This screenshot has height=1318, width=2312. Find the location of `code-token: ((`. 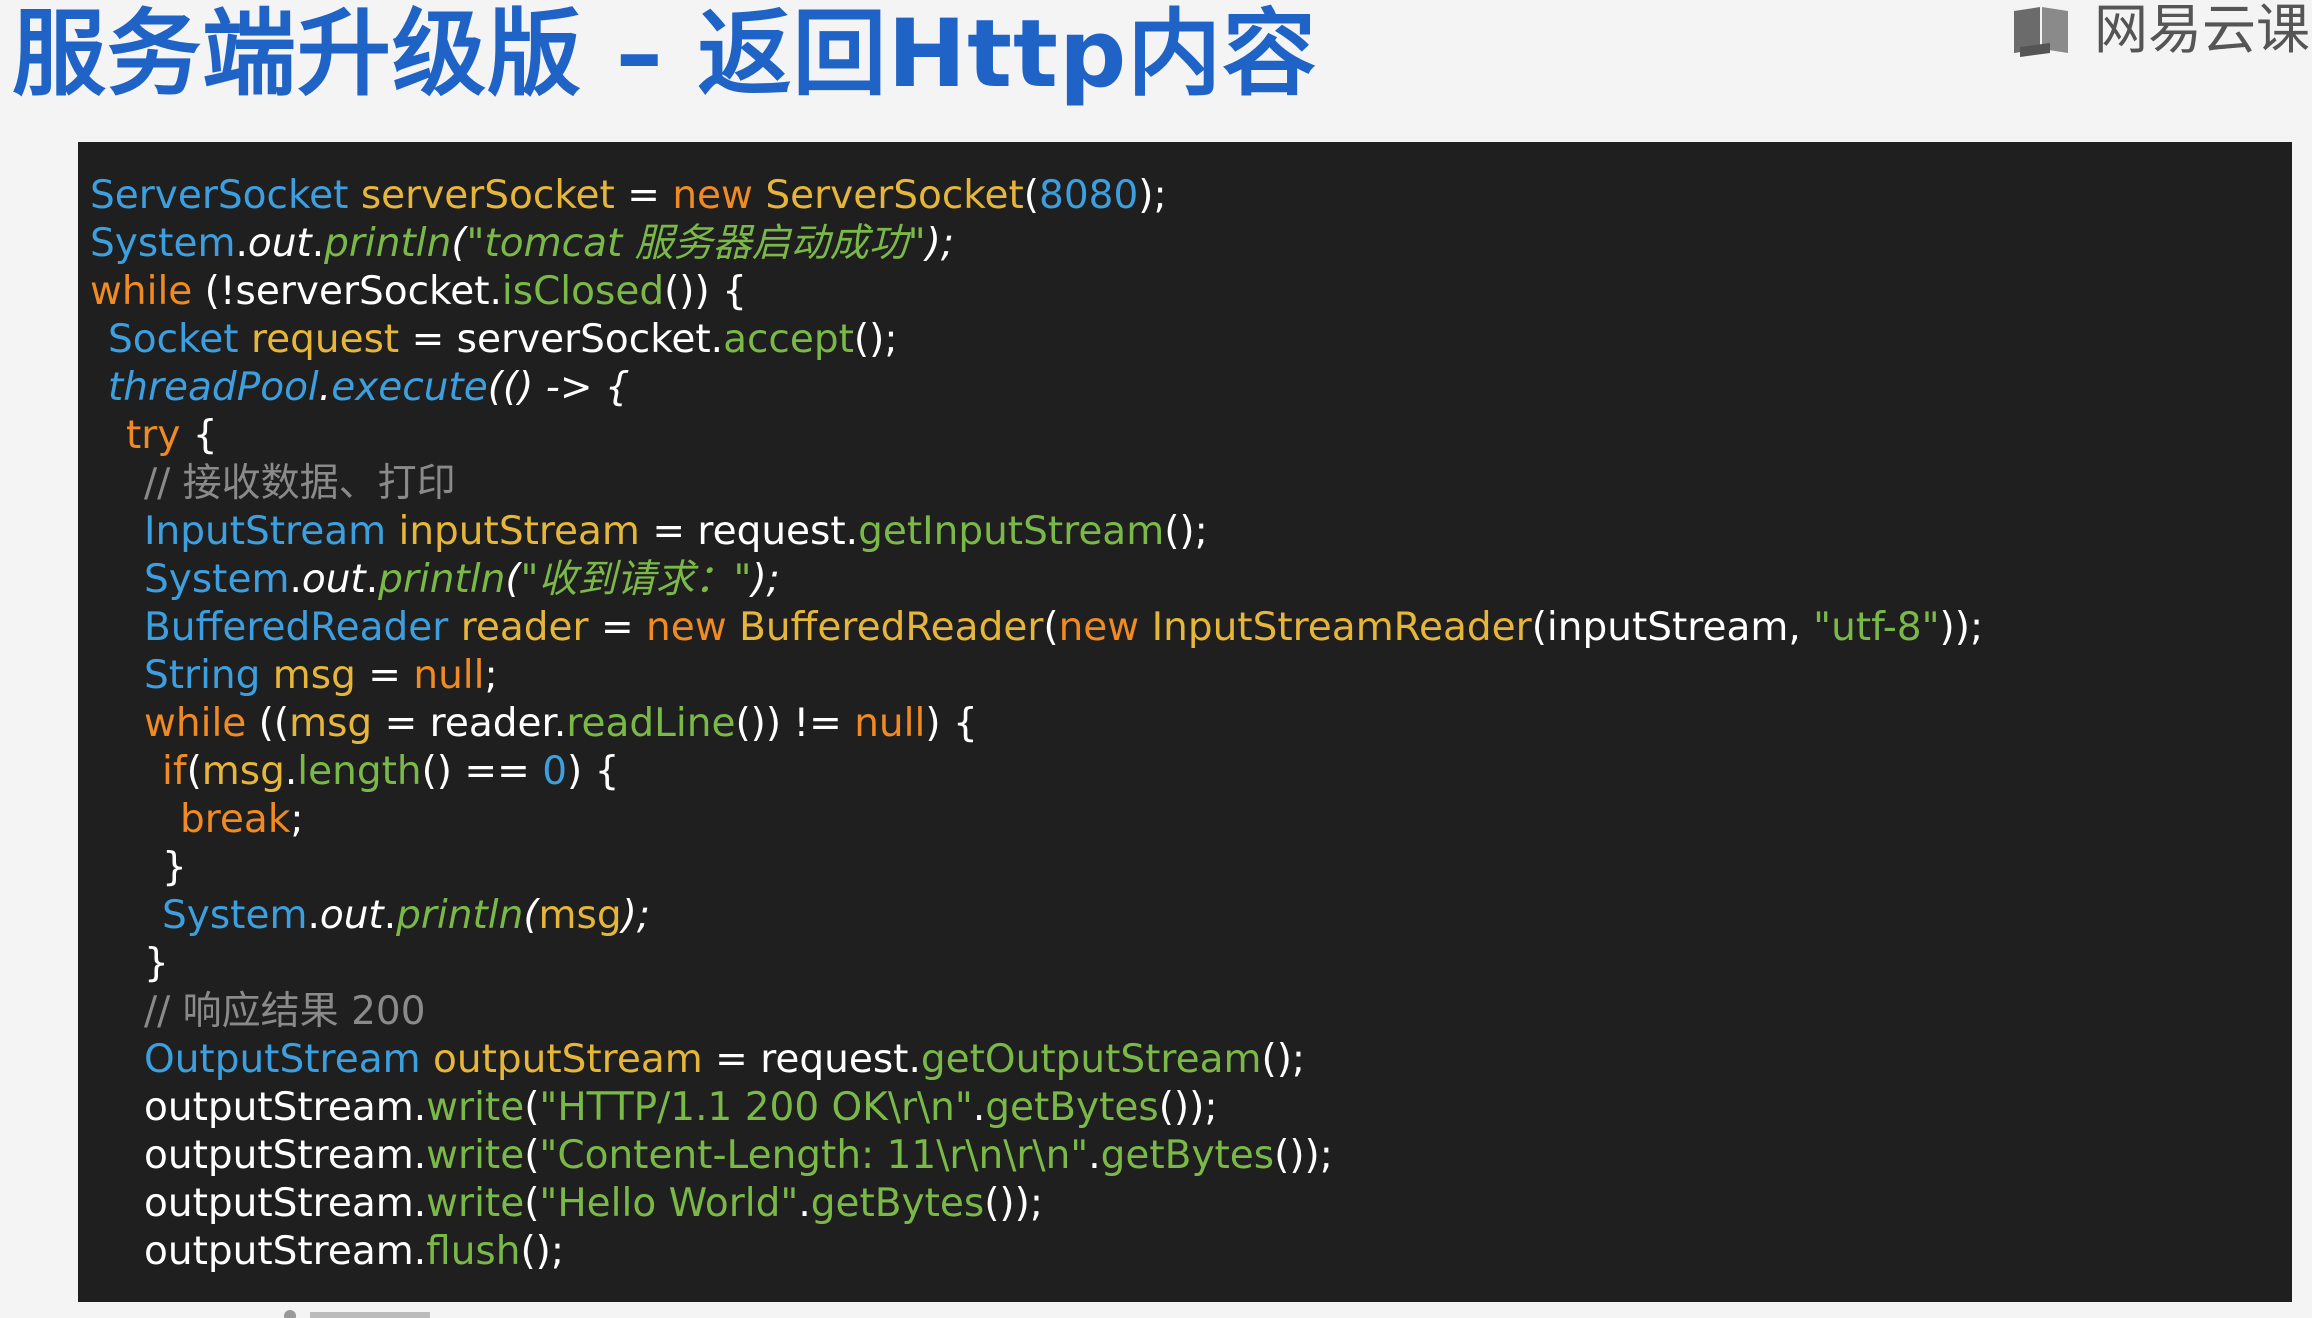

code-token: (( is located at coordinates (268, 723).